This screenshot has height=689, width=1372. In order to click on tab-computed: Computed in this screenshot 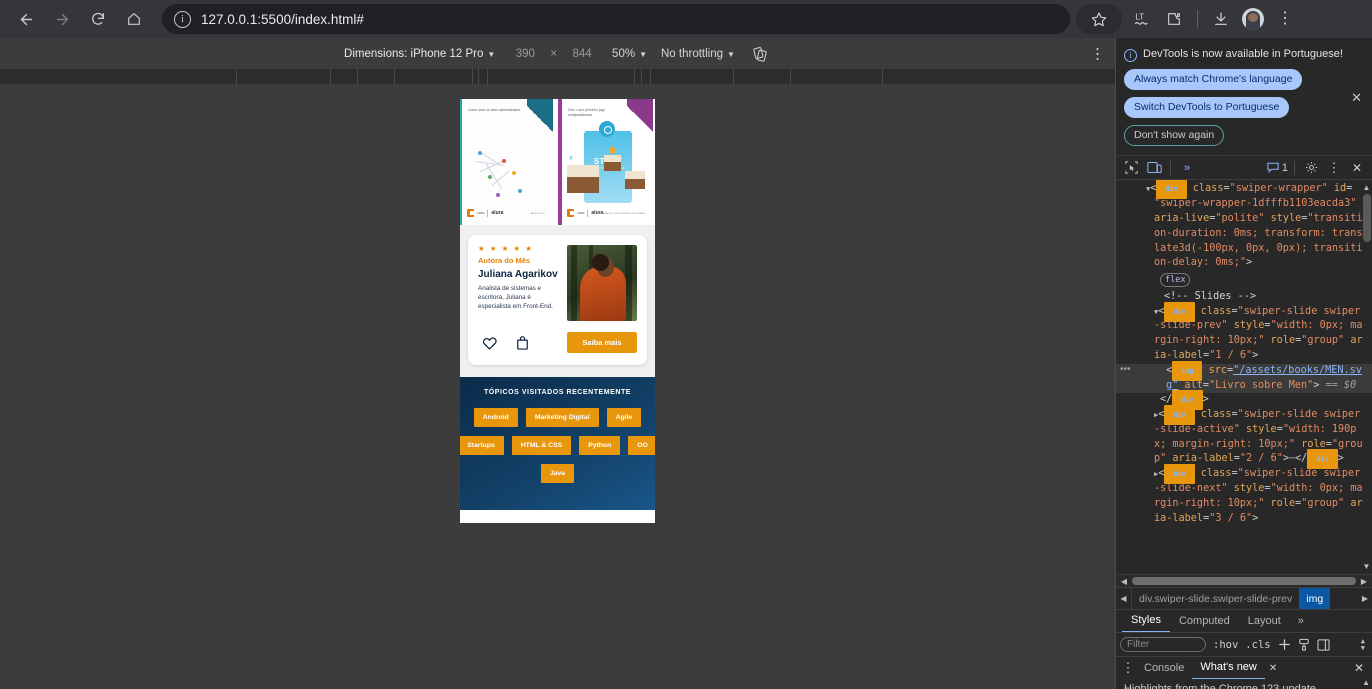, I will do `click(1204, 621)`.